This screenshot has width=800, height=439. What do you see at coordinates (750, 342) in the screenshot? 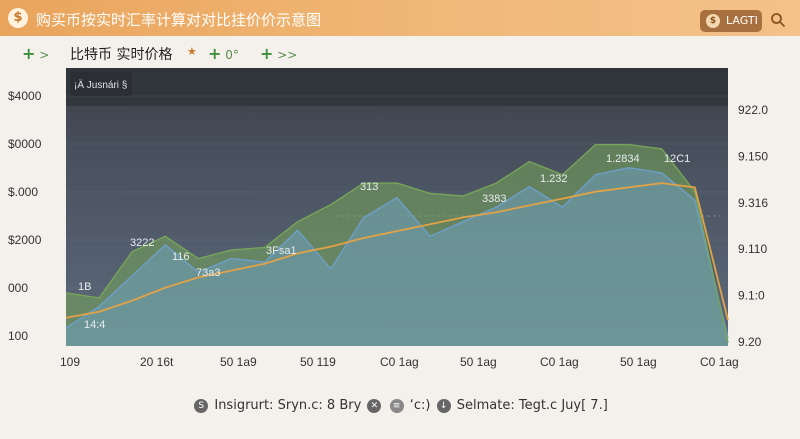
I see `y-right-tick: 9.20` at bounding box center [750, 342].